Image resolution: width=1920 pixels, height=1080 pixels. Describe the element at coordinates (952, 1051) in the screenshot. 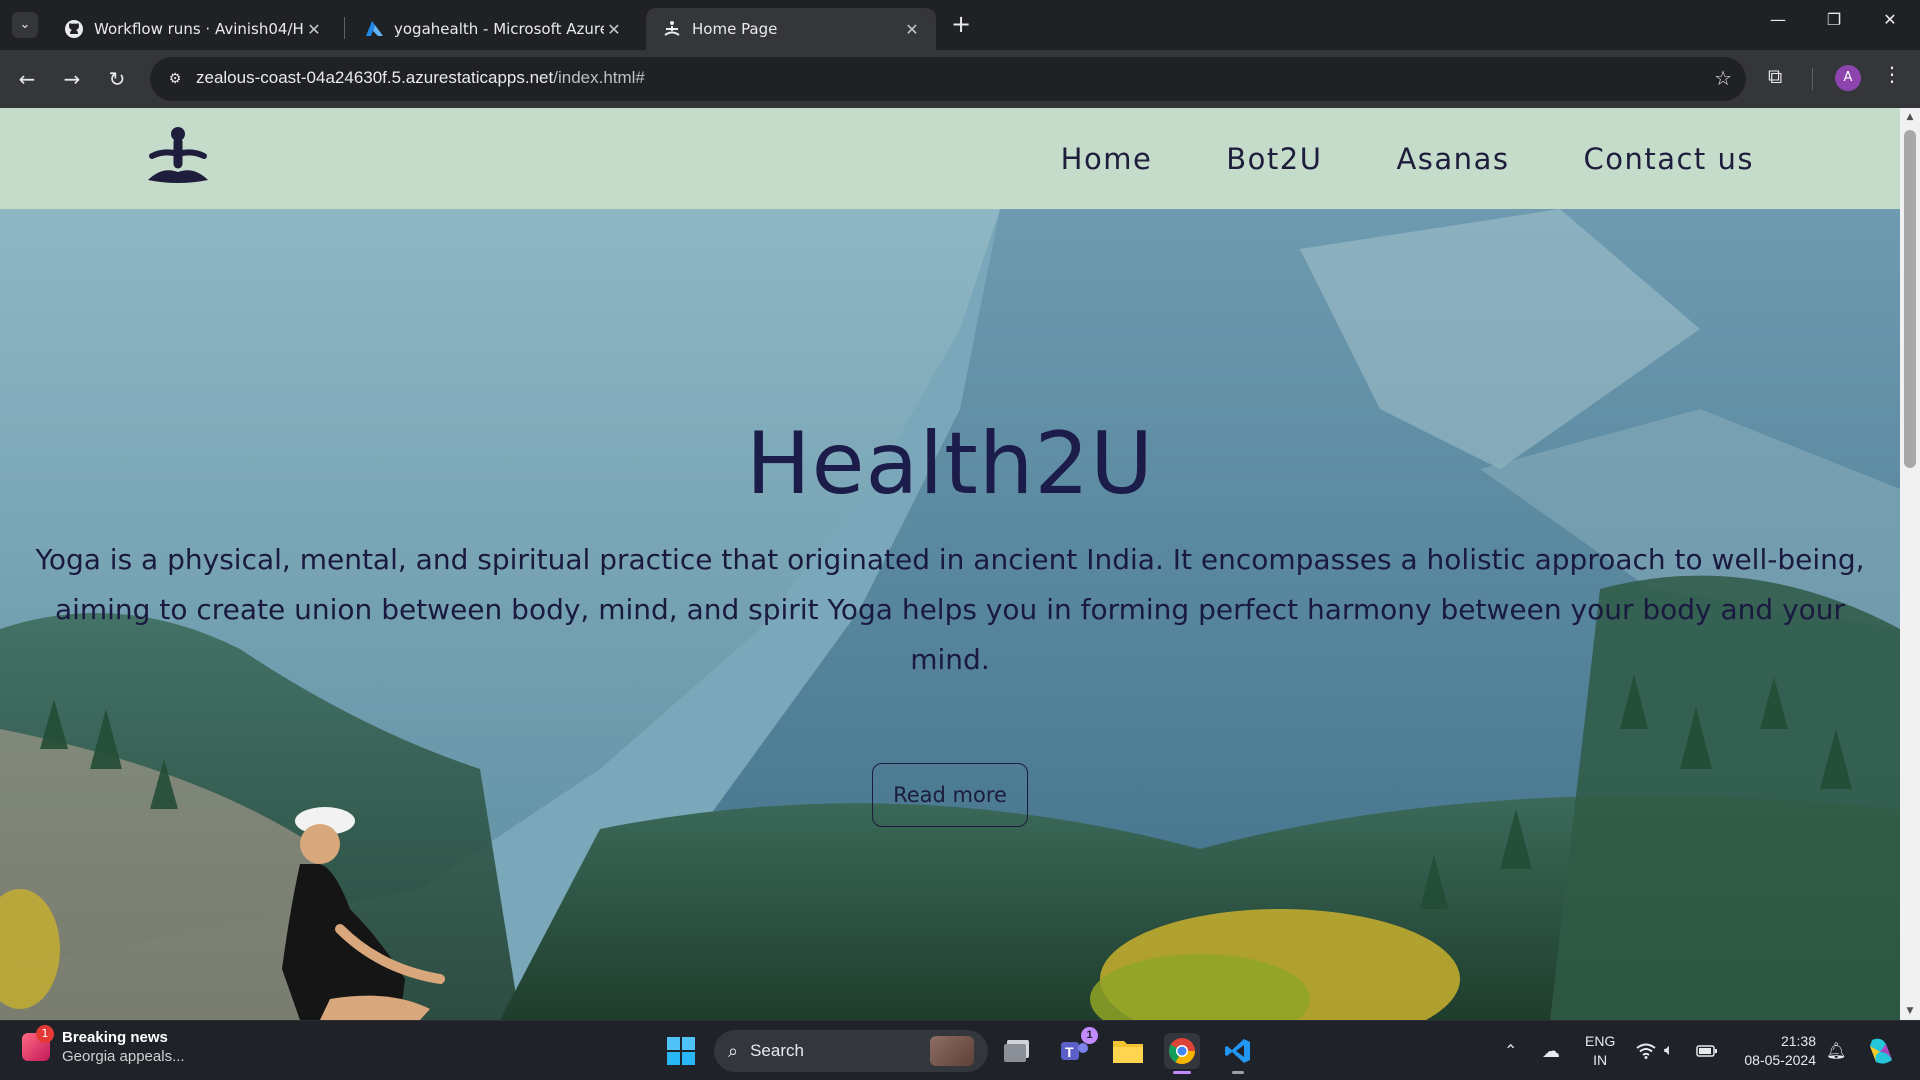

I see `search-highlight-image` at that location.